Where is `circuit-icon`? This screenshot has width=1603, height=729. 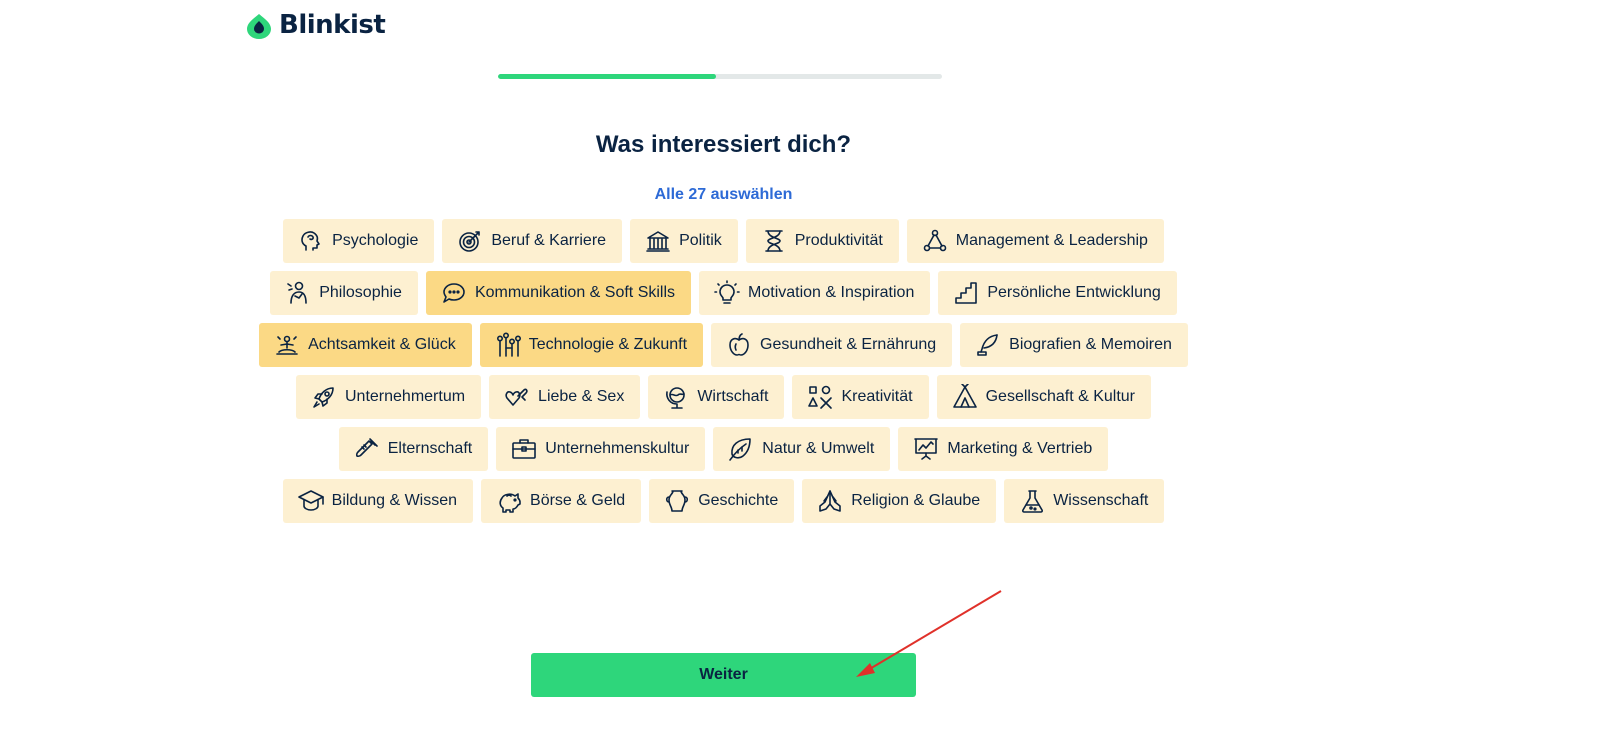
circuit-icon is located at coordinates (508, 345).